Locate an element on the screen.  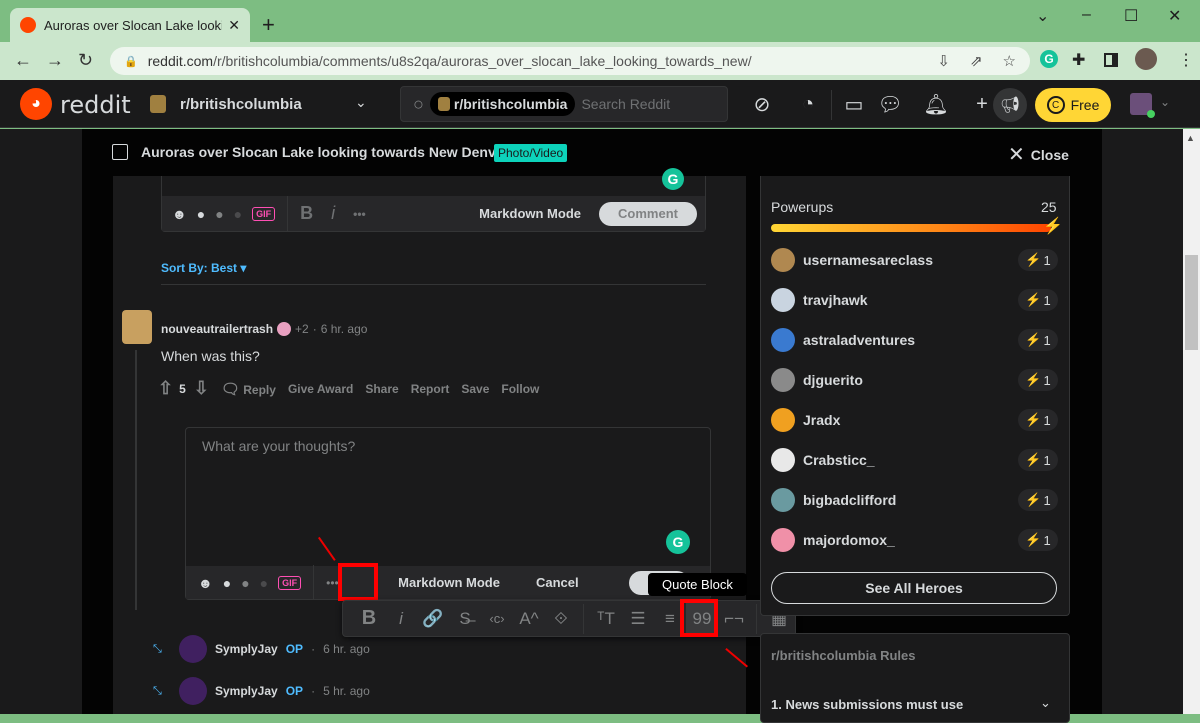
scrollbar-thumb is located at coordinates (1191, 302).